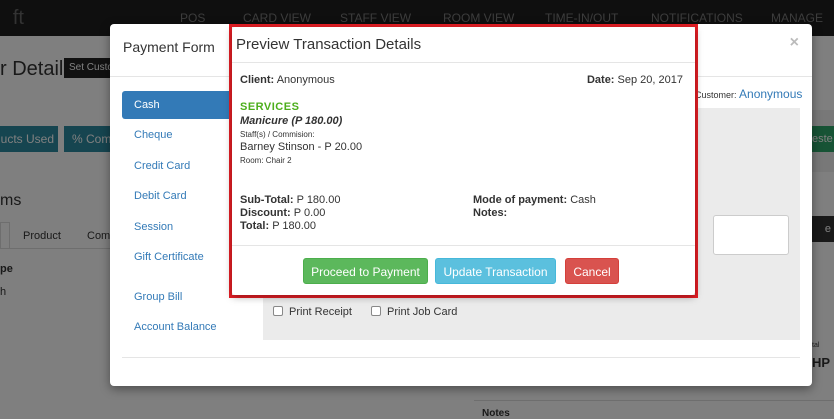 This screenshot has width=834, height=419. I want to click on proceed-to-payment-button: Proceed to Payment, so click(365, 271).